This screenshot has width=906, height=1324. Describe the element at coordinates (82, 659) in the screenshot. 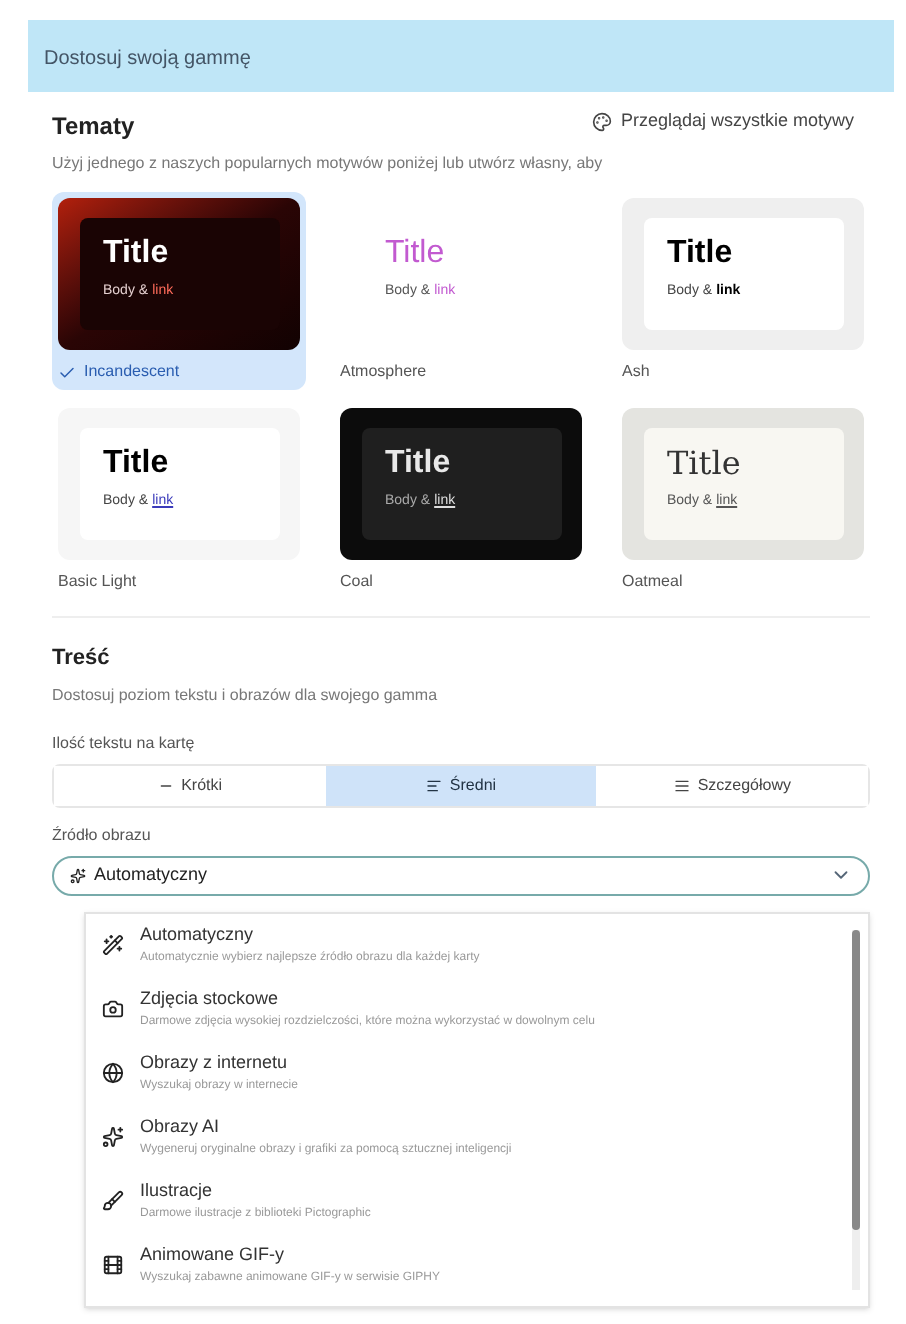

I see `section-title: Treść` at that location.